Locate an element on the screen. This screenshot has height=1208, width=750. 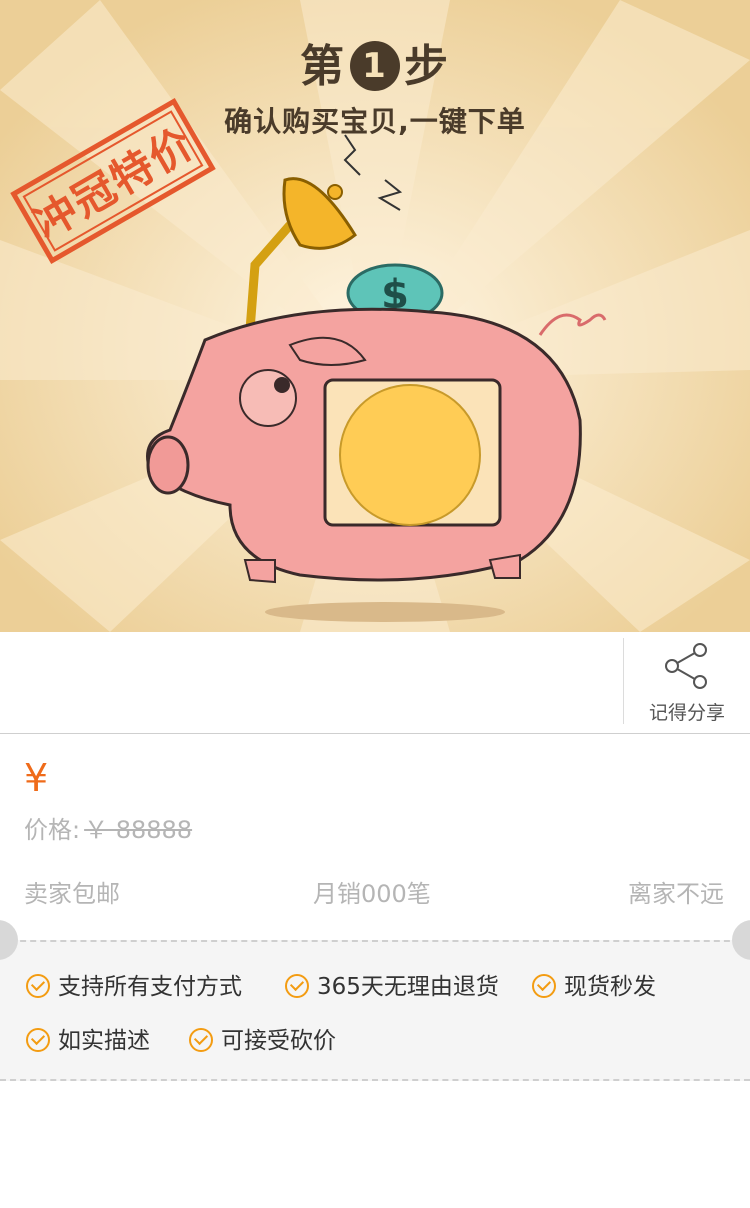
feature-item: 现货秒发 is located at coordinates (594, 984).